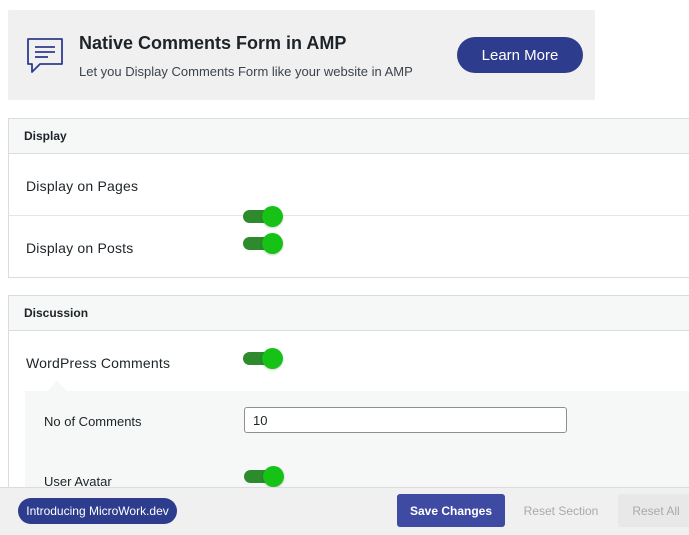 The width and height of the screenshot is (689, 535). I want to click on display-on-posts-toggle, so click(263, 243).